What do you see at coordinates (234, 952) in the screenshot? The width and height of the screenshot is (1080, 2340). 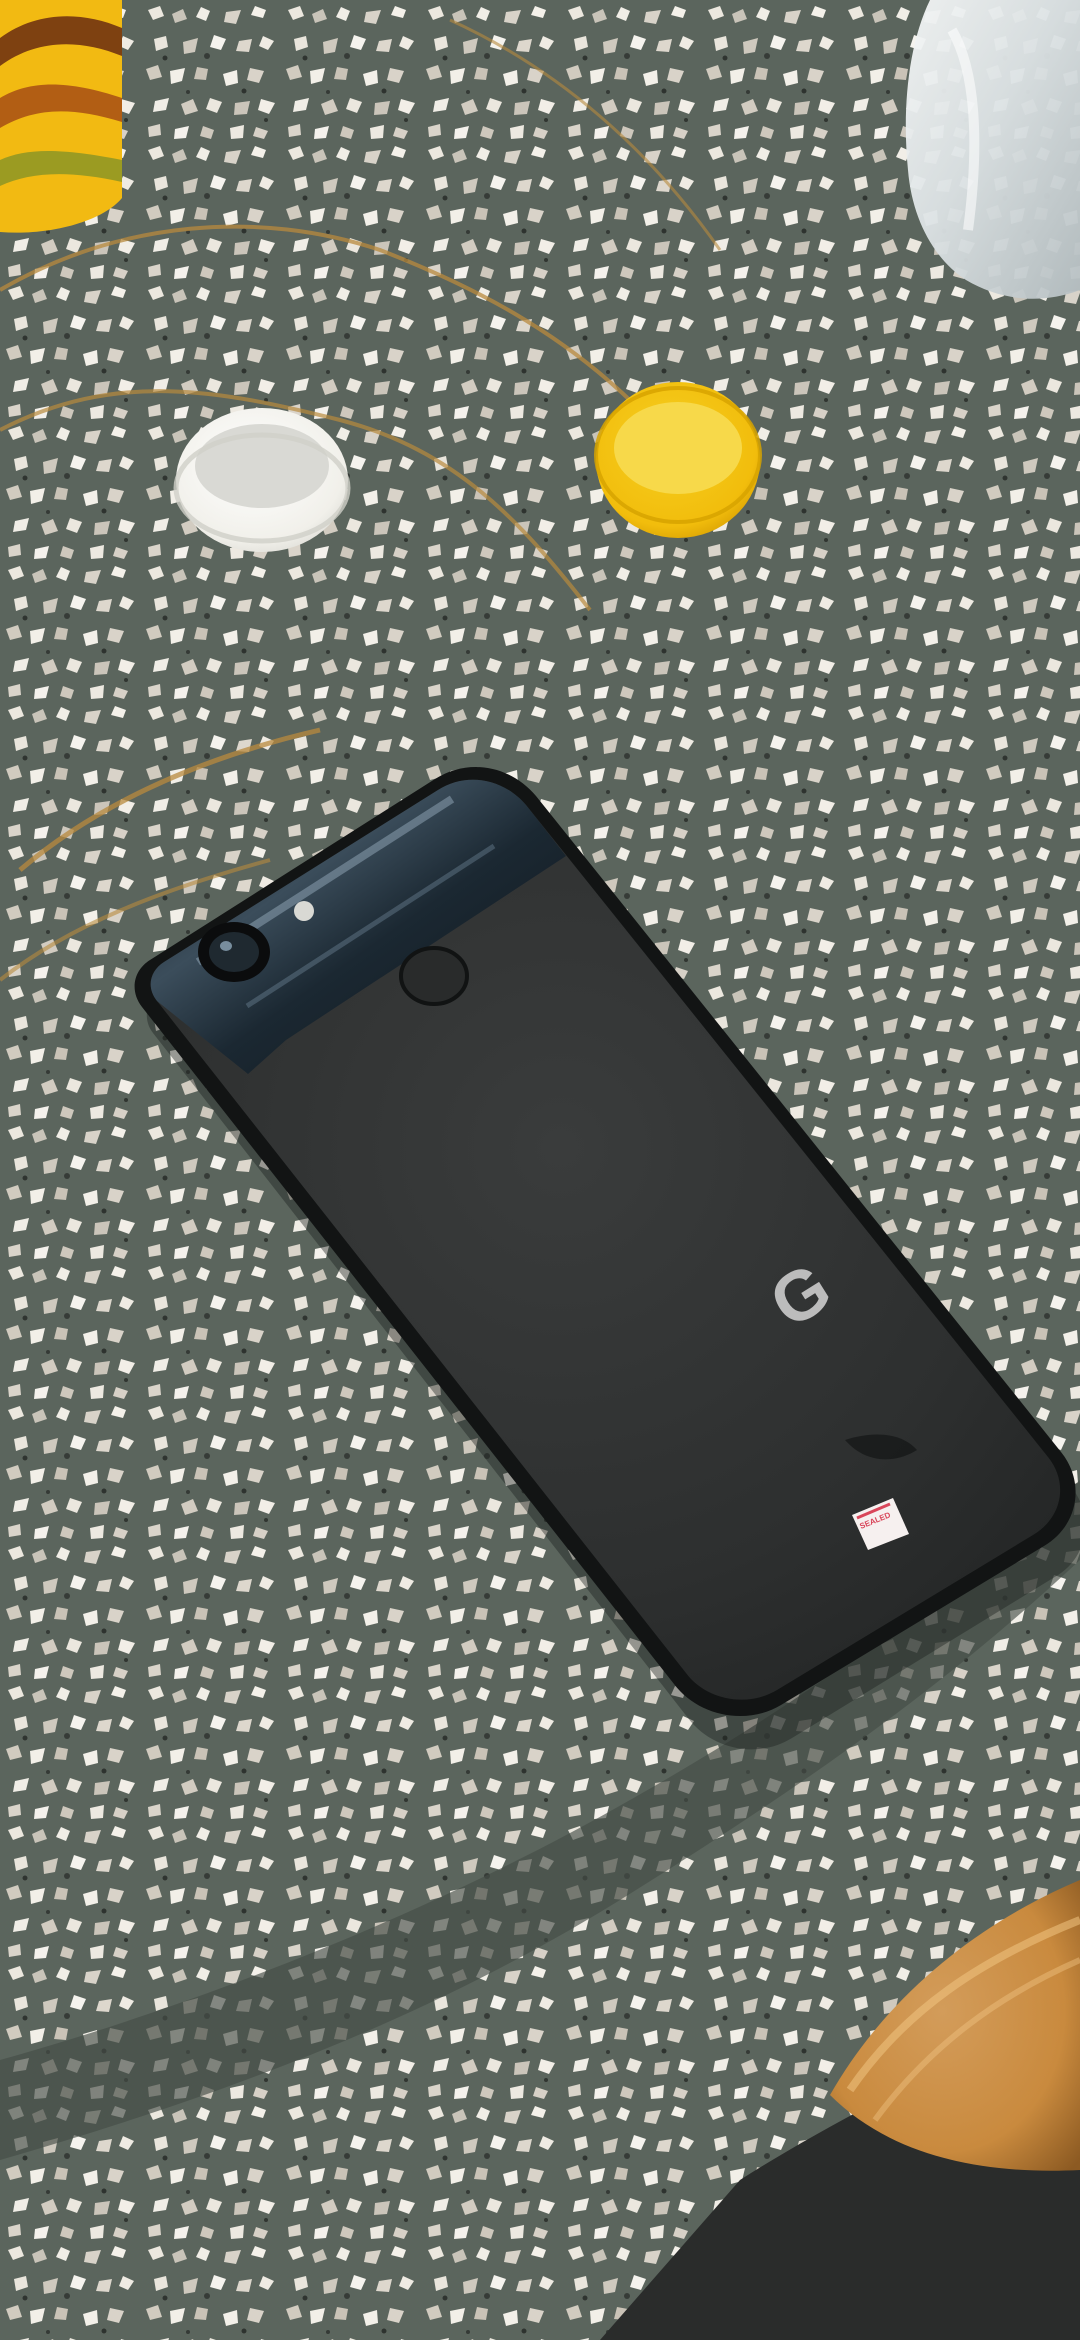 I see `camera-lens-inner` at bounding box center [234, 952].